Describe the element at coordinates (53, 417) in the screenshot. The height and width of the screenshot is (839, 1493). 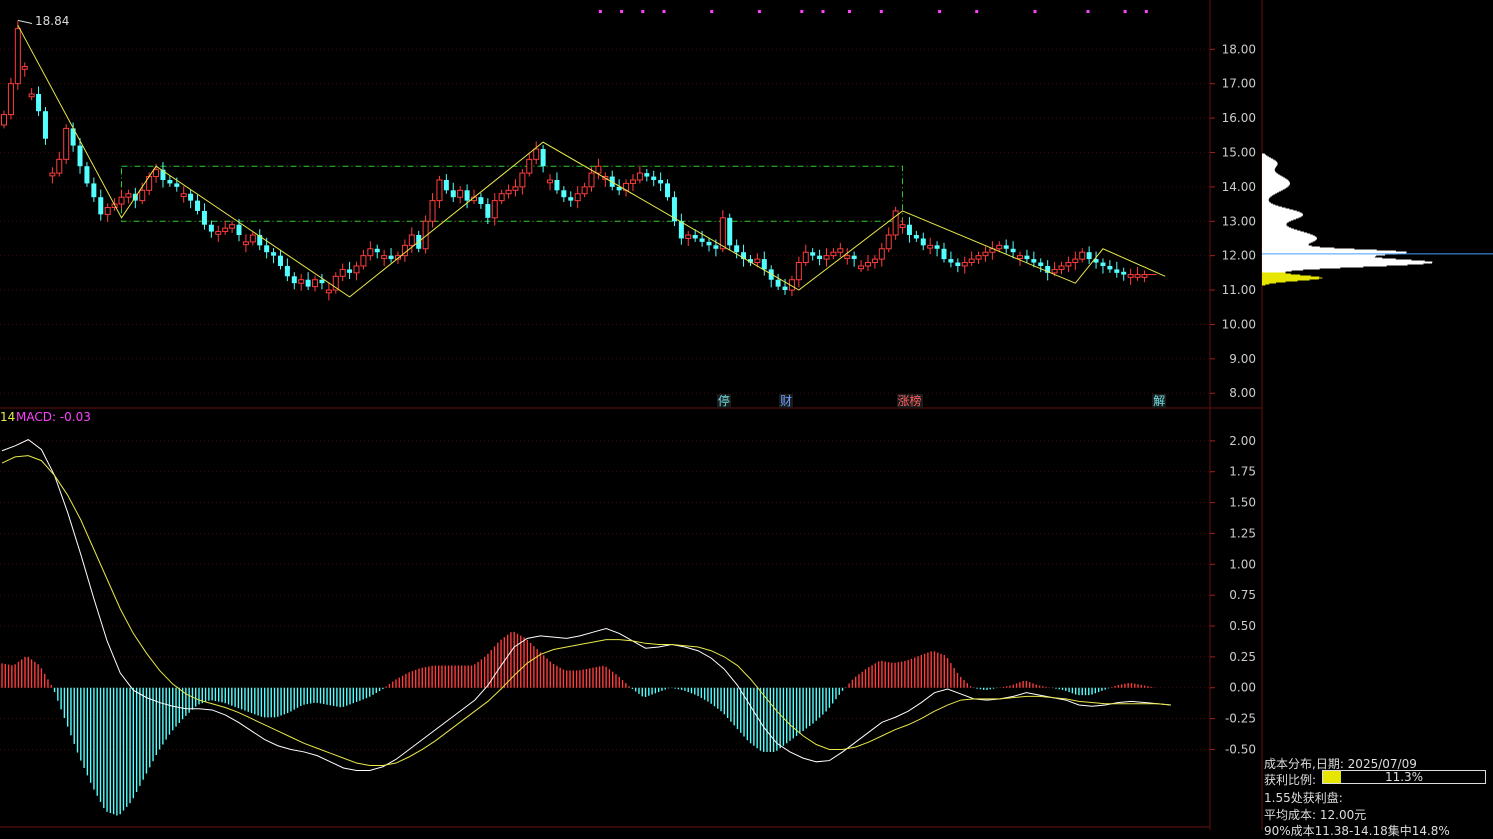
I see `macd-label: MACD: -0.03` at that location.